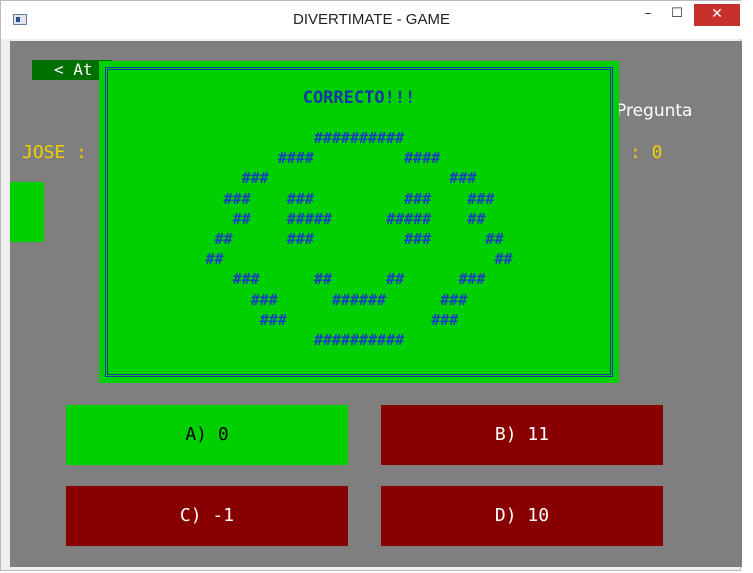  What do you see at coordinates (55, 152) in the screenshot?
I see `player-name: JOSE :` at bounding box center [55, 152].